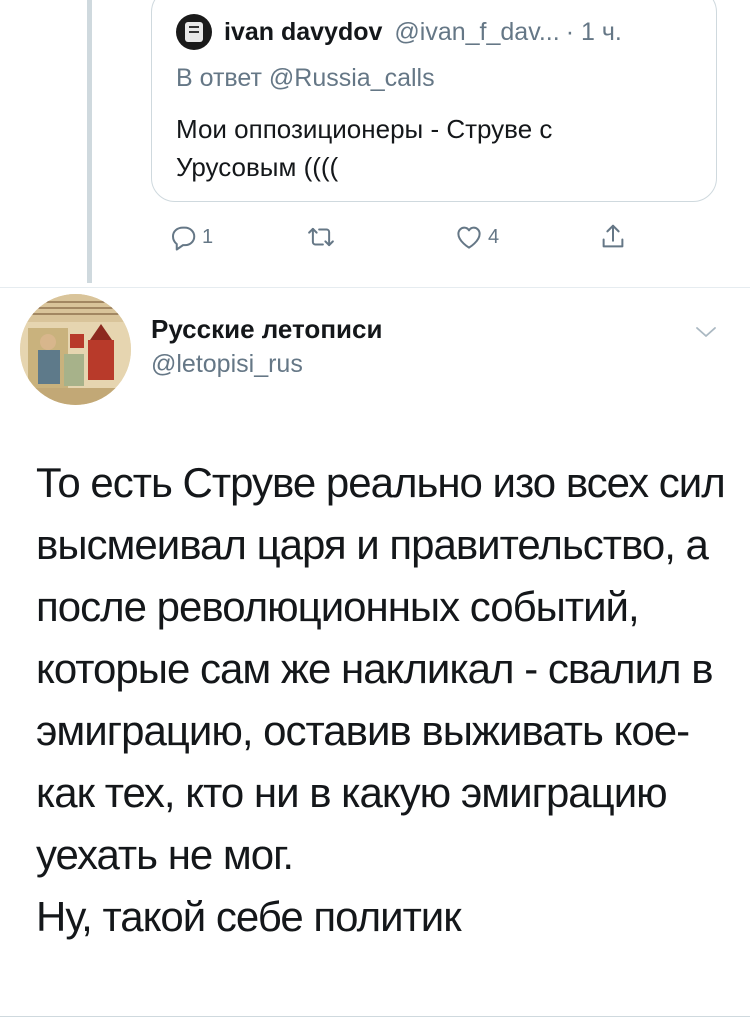  I want to click on like-icon, so click(469, 237).